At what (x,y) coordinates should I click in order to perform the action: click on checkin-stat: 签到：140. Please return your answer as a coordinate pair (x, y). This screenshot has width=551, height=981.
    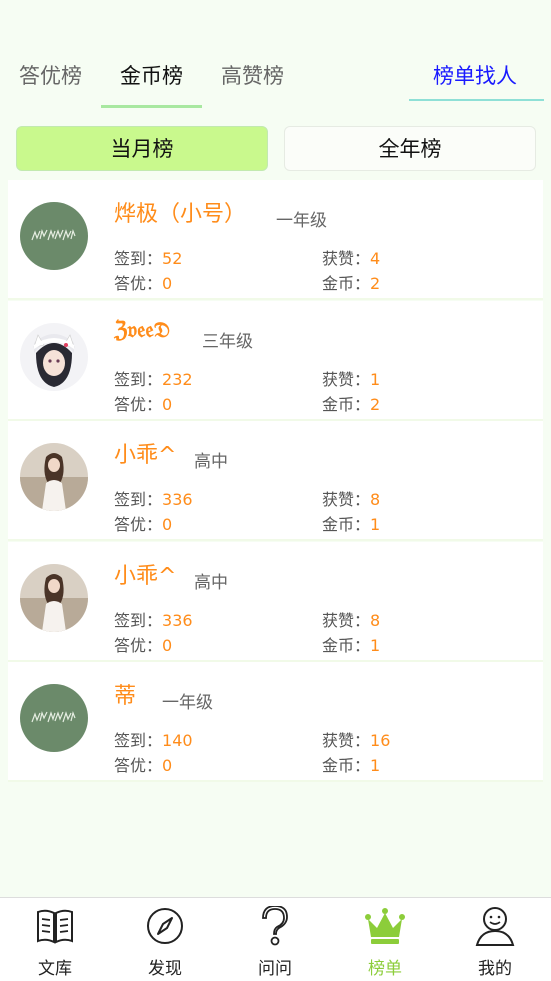
    Looking at the image, I should click on (153, 739).